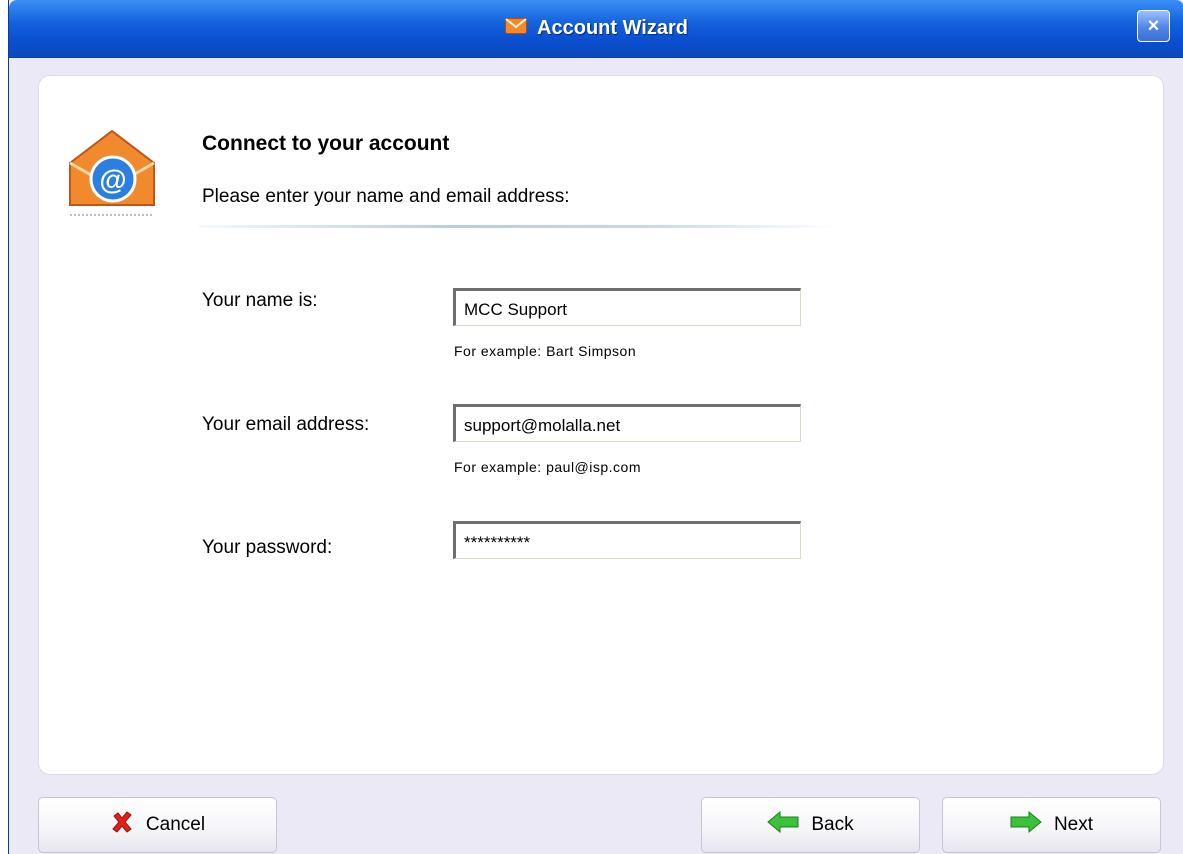 The height and width of the screenshot is (854, 1183). Describe the element at coordinates (267, 547) in the screenshot. I see `password-label: Your password:` at that location.